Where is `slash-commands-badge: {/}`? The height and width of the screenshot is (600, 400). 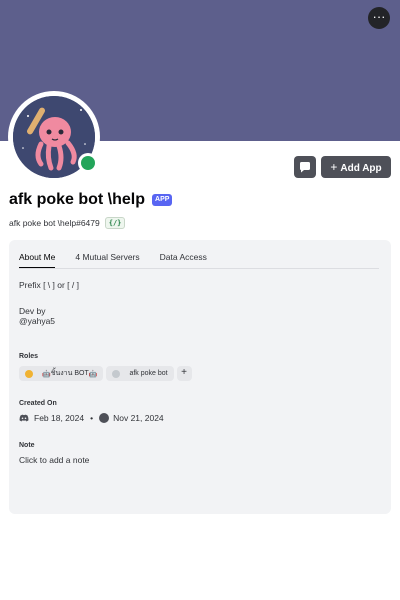 slash-commands-badge: {/} is located at coordinates (115, 223).